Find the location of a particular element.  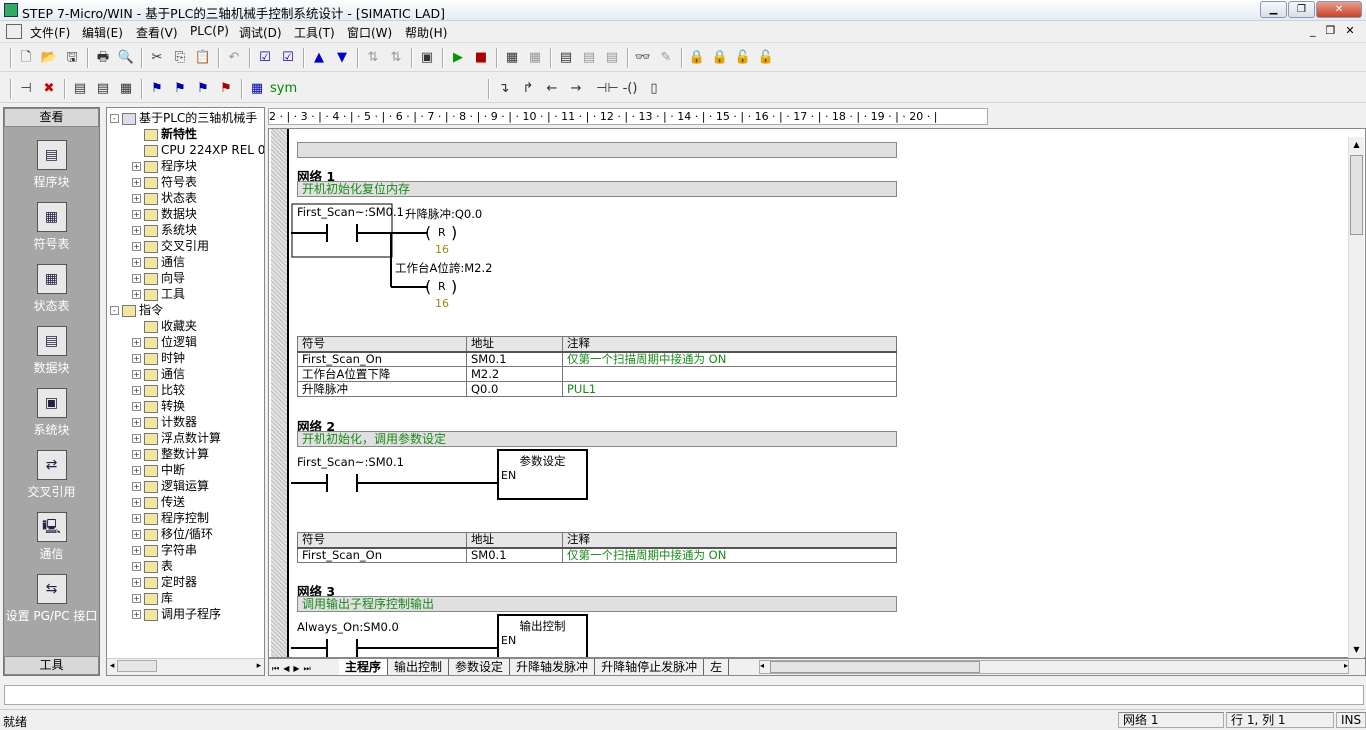

tree-item: + 中断 is located at coordinates (187, 470).